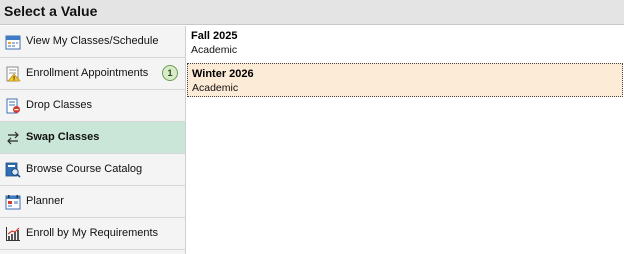 This screenshot has height=254, width=624. I want to click on swap-arrows-icon, so click(13, 138).